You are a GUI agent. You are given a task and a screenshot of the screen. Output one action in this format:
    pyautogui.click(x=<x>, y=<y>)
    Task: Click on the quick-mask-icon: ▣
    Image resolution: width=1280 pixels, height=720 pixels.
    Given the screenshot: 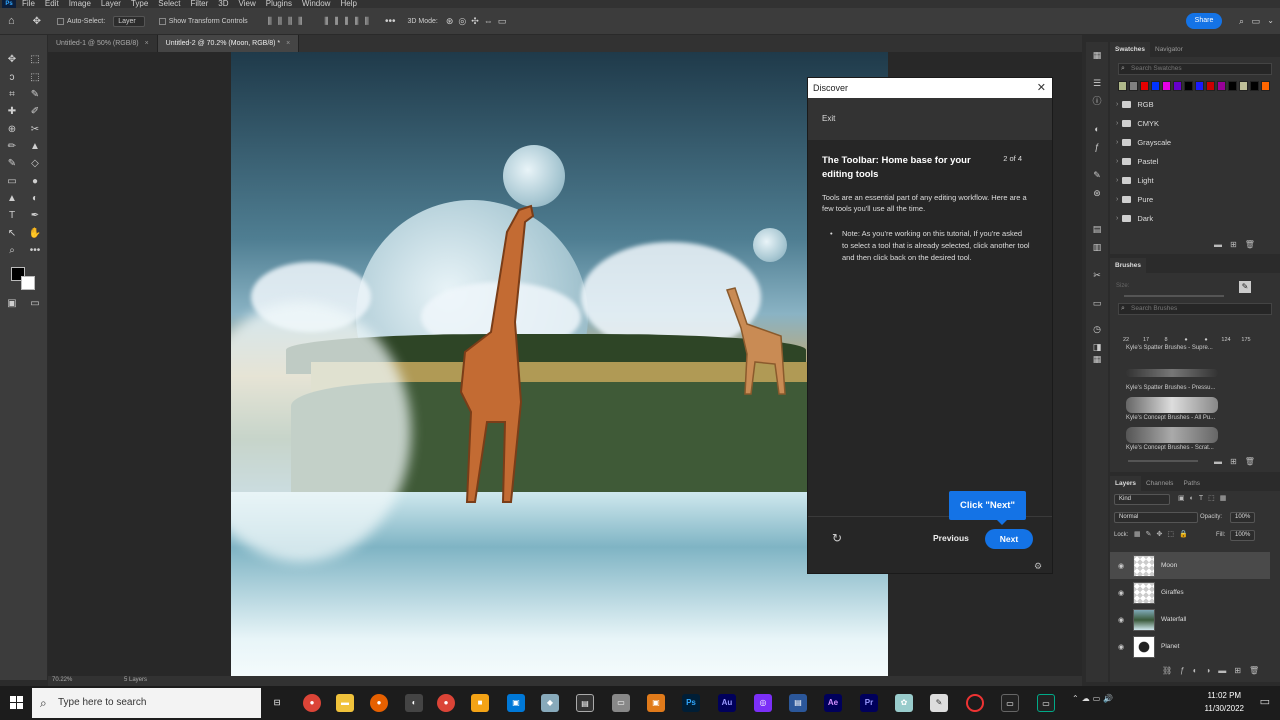 What is the action you would take?
    pyautogui.click(x=12, y=304)
    